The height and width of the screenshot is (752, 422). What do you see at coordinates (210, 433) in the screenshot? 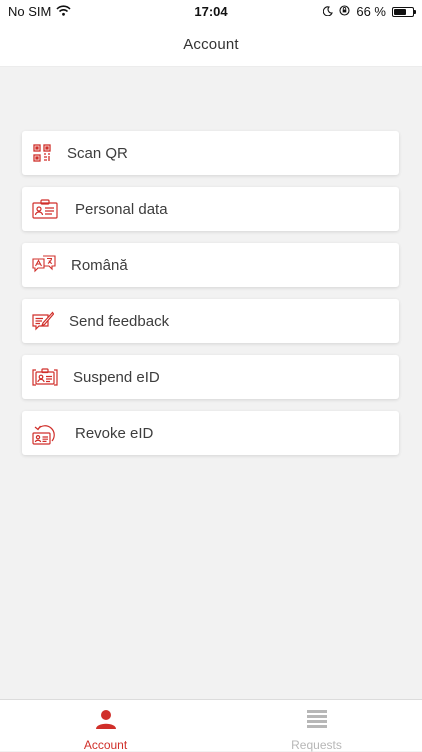
I see `menu-item-revoke-eid: Revoke eID` at bounding box center [210, 433].